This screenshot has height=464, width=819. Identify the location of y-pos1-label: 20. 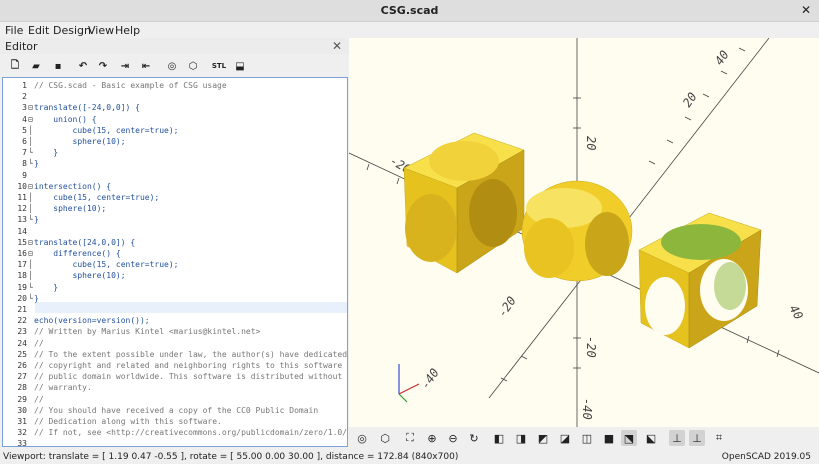
(690, 100).